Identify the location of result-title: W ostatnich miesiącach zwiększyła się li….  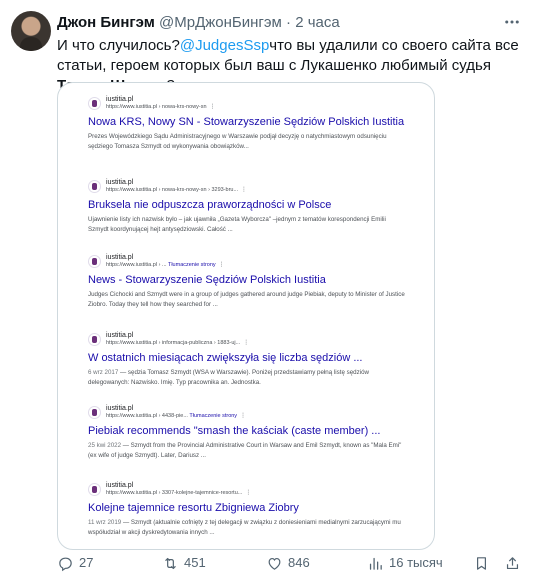
(225, 358).